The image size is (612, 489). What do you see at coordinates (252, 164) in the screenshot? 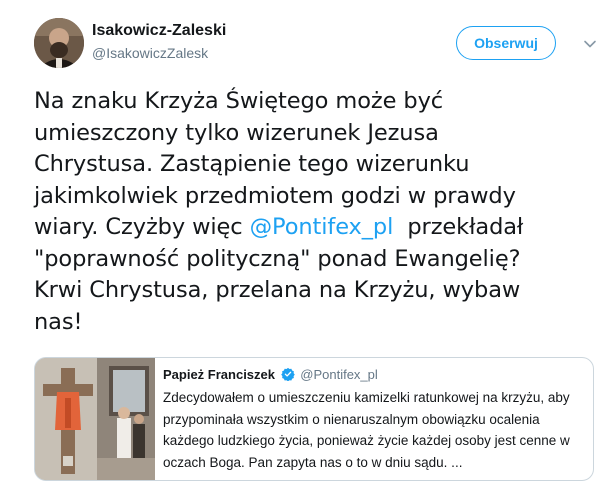
I see `tweet-line: Chrystusa. Zastąpienie tego wizerunku` at bounding box center [252, 164].